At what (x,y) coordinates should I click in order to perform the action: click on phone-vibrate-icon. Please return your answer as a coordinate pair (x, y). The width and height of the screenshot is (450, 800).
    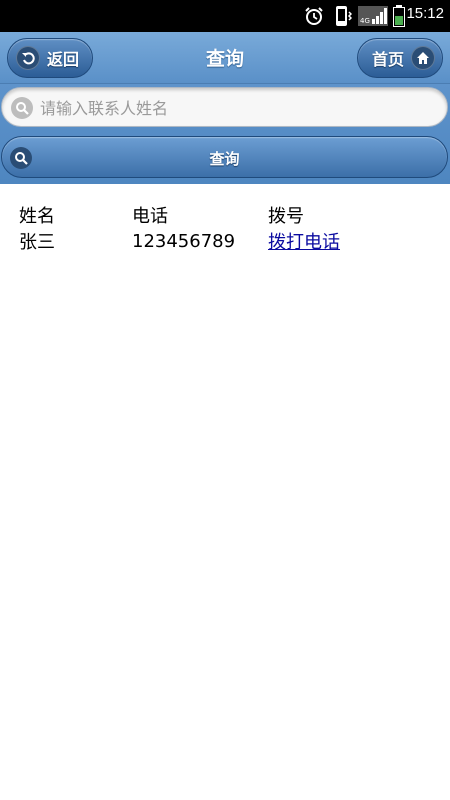
    Looking at the image, I should click on (344, 16).